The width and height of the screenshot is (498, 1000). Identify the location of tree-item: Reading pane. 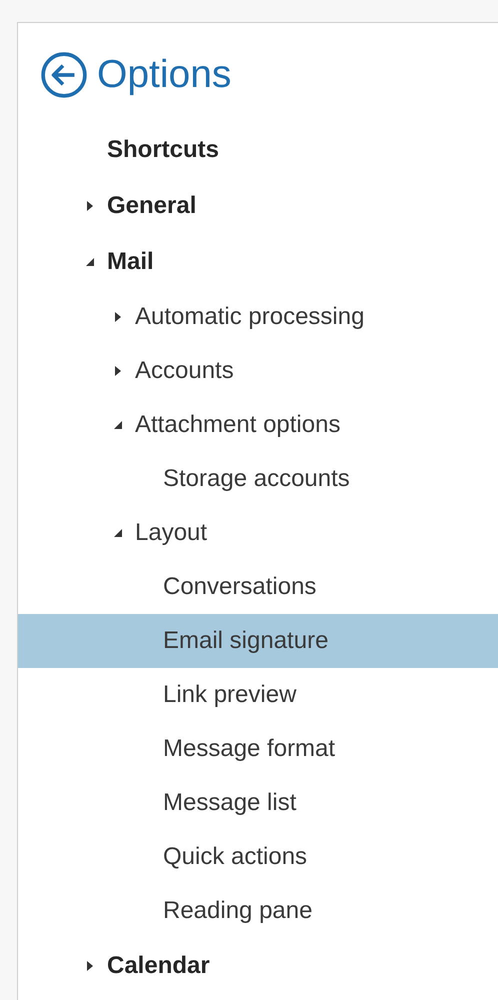
(258, 911).